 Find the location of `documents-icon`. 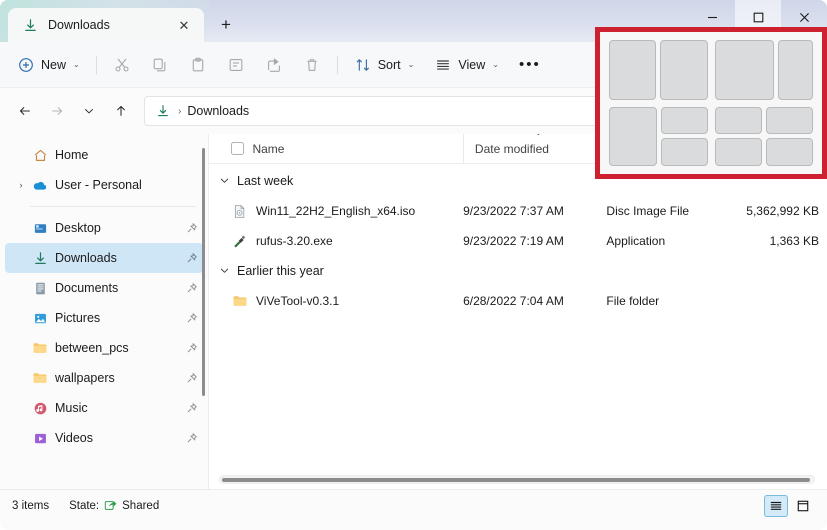

documents-icon is located at coordinates (40, 288).